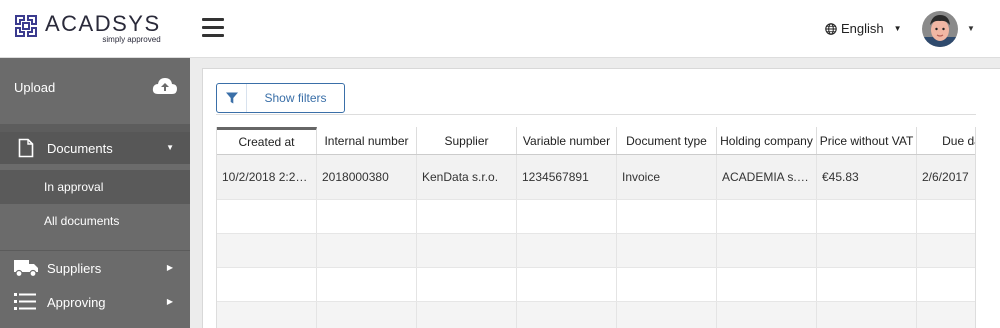 This screenshot has width=1000, height=328. Describe the element at coordinates (946, 140) in the screenshot. I see `column-header-due-date: Due date` at that location.